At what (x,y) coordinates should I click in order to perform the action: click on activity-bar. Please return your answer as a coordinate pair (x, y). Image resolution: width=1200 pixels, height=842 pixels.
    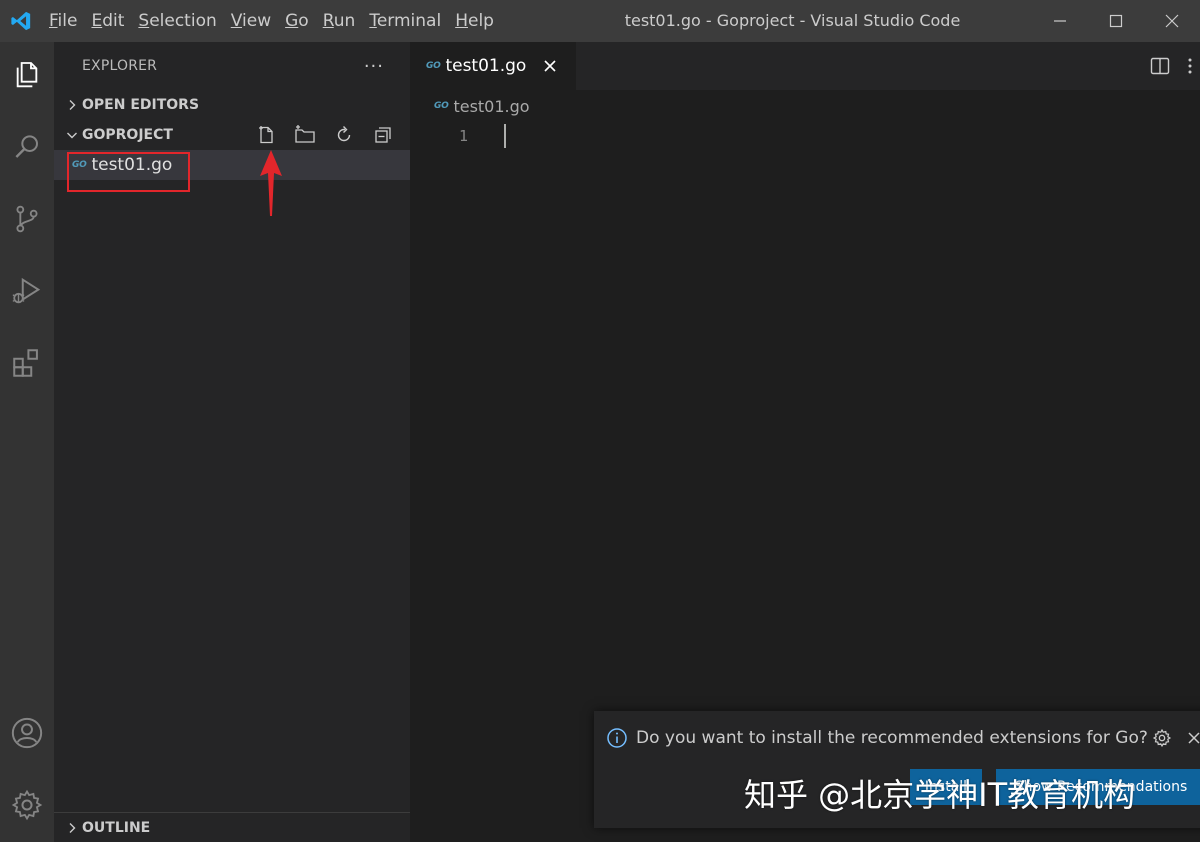
    Looking at the image, I should click on (27, 442).